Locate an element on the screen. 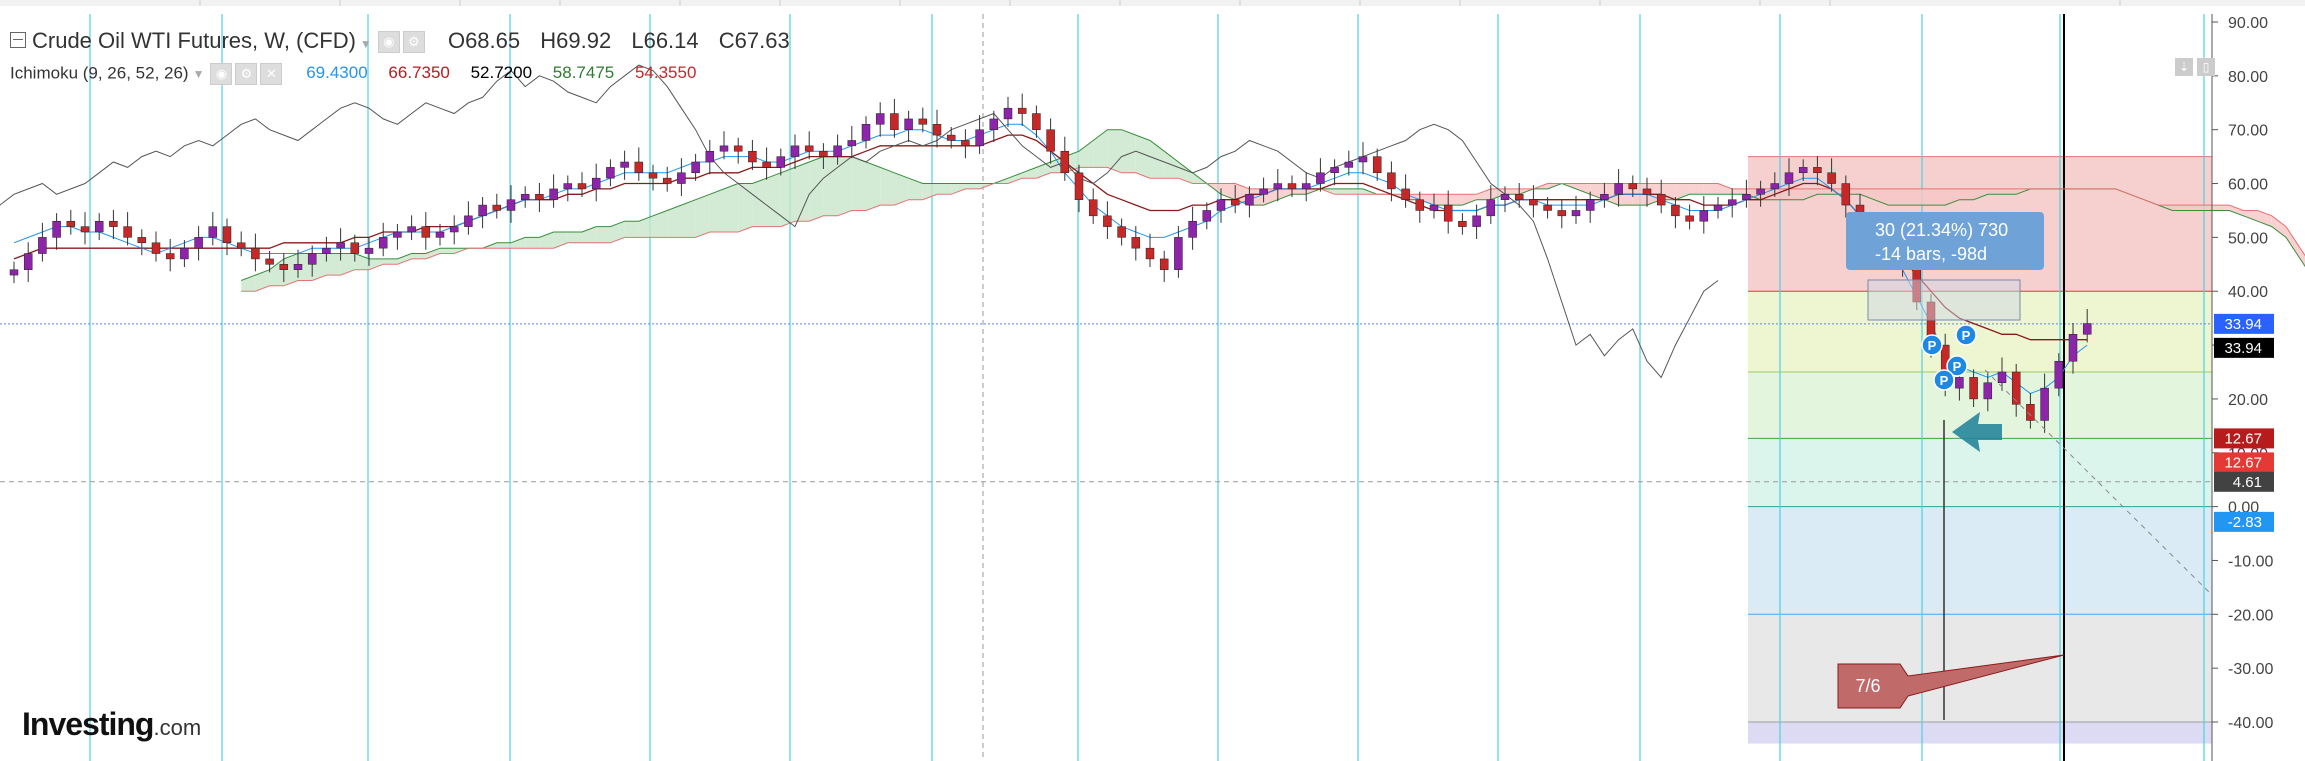  price-badge-label: 33.94 is located at coordinates (2243, 324).